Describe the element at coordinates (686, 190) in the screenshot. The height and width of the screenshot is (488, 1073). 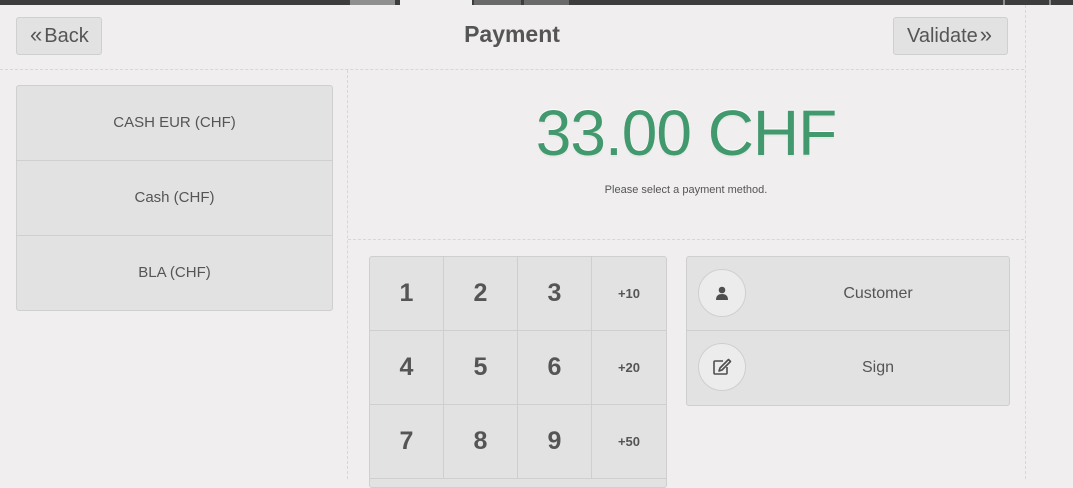
I see `payment-message: Please select a payment method.` at that location.